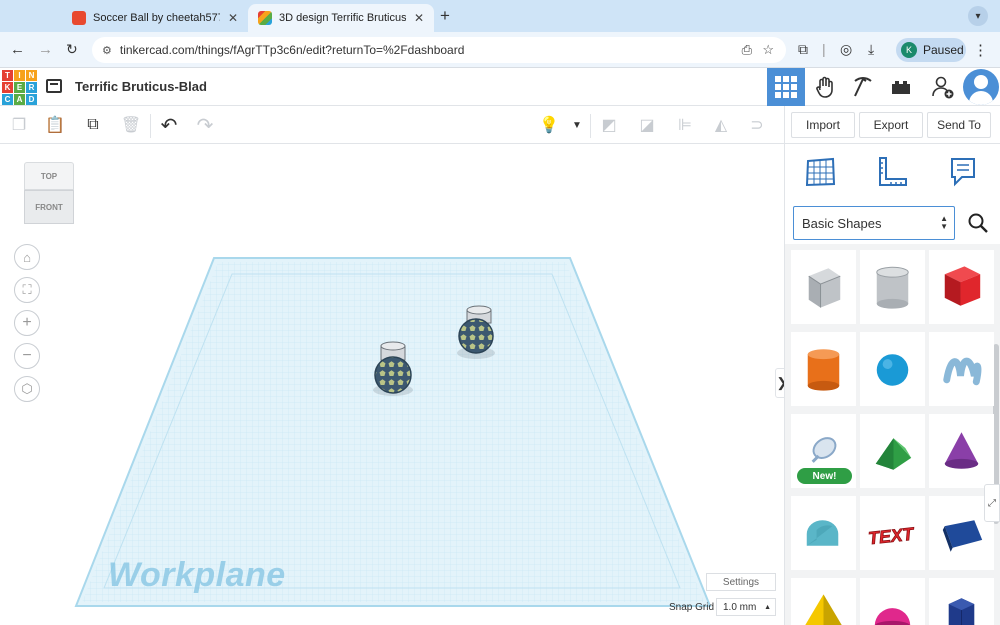  Describe the element at coordinates (978, 16) in the screenshot. I see `tab-search-button: ▾` at that location.